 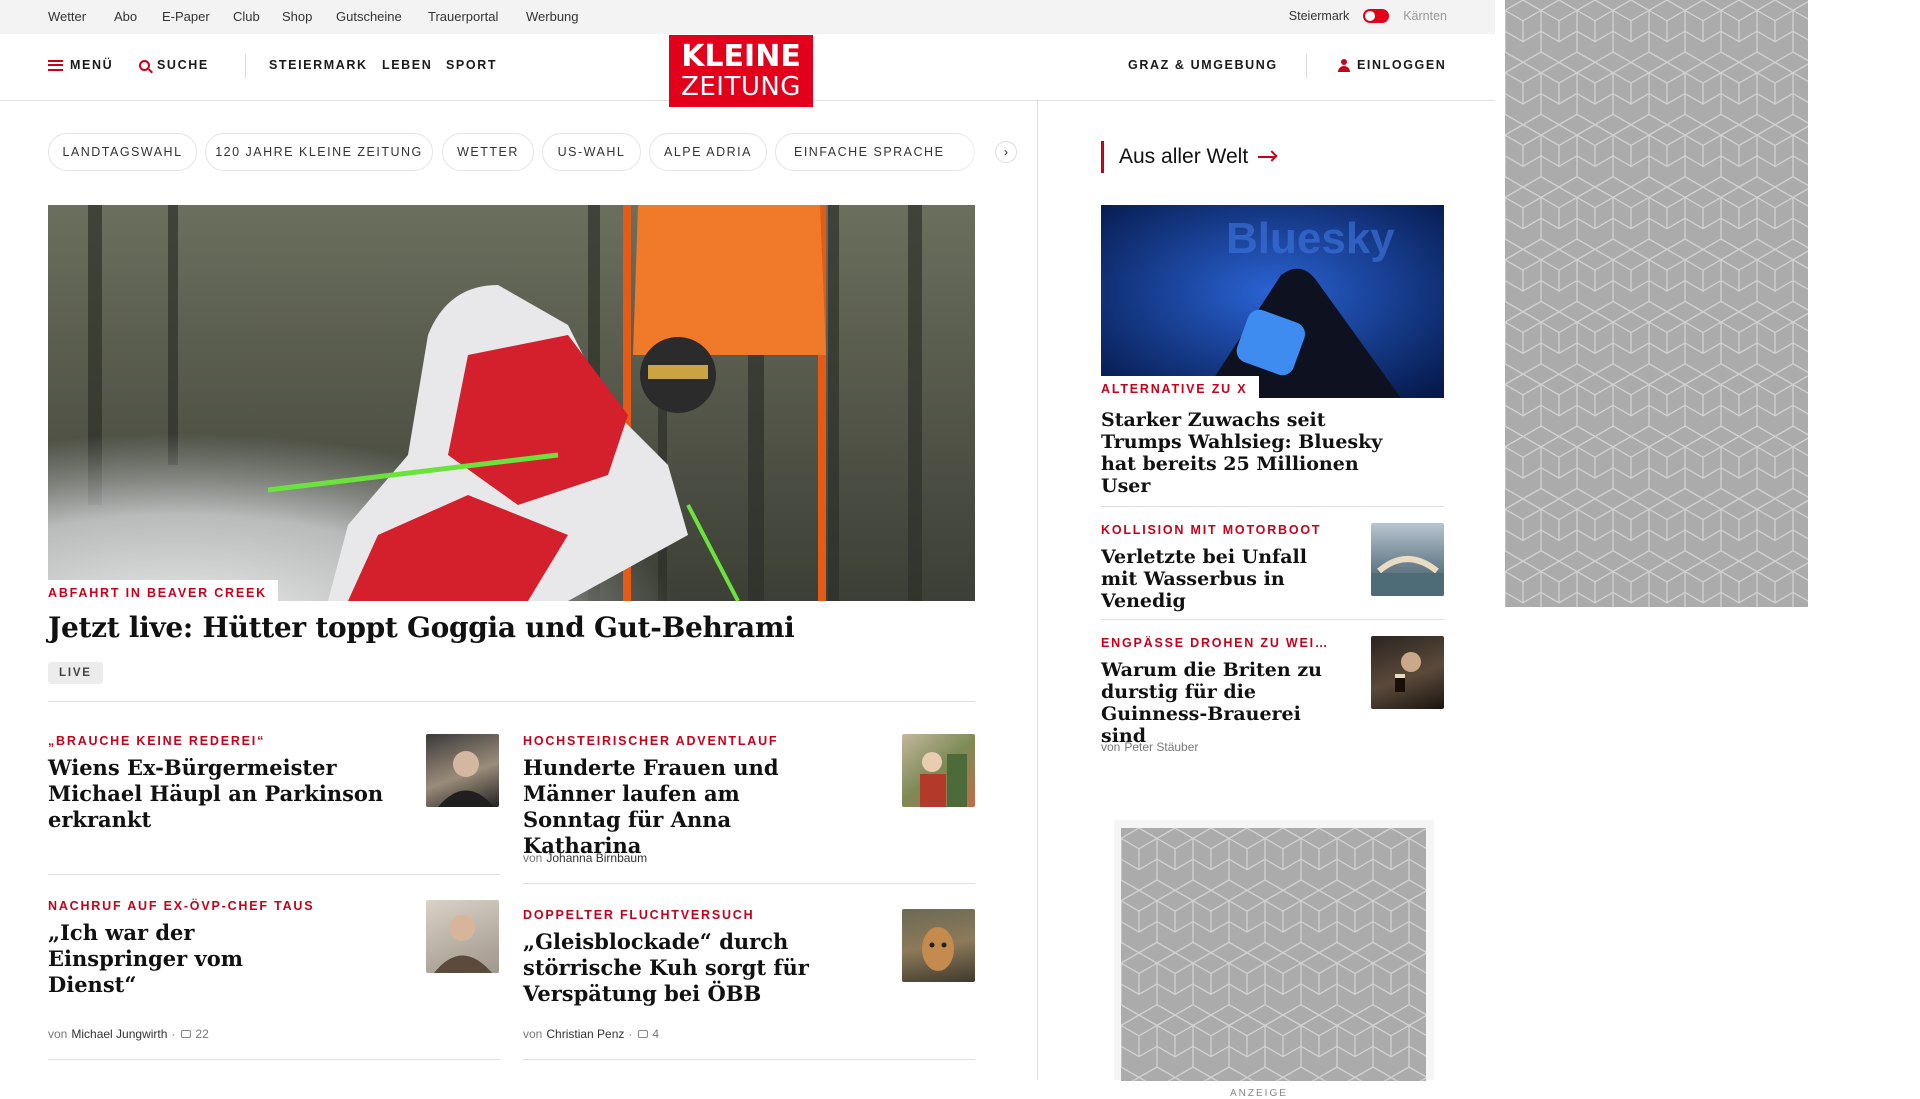 I want to click on region-graz-button: GRAZ & UMGEBUNG, so click(x=1203, y=65).